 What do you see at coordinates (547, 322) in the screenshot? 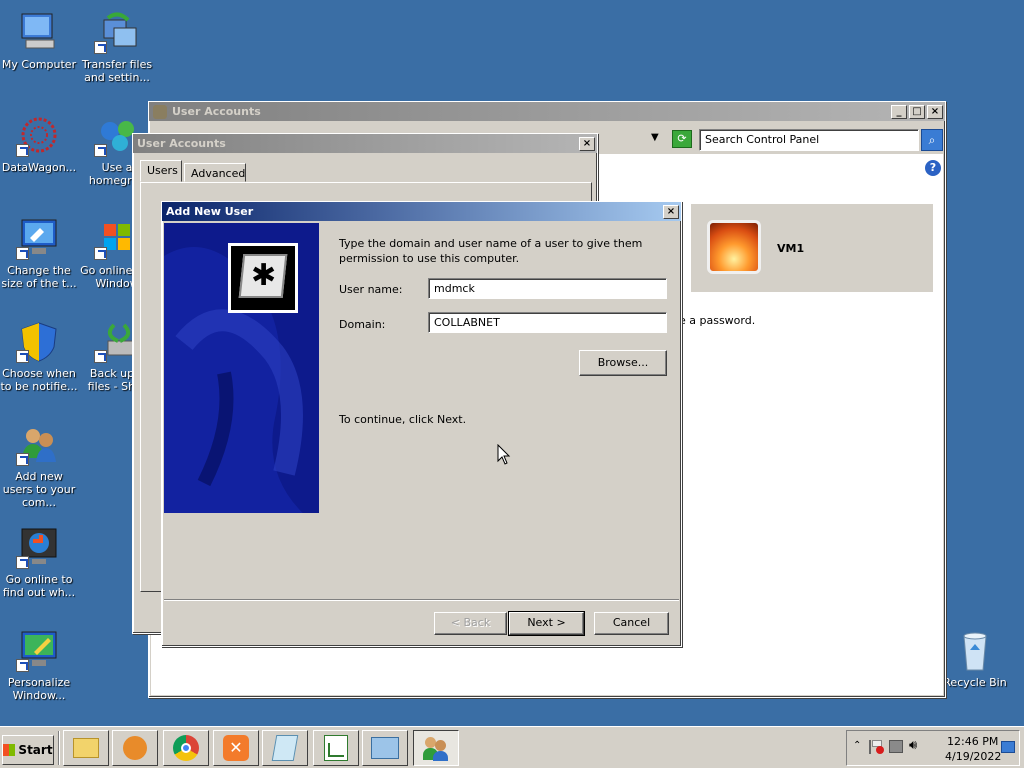
I see `domain-field: COLLABNET` at bounding box center [547, 322].